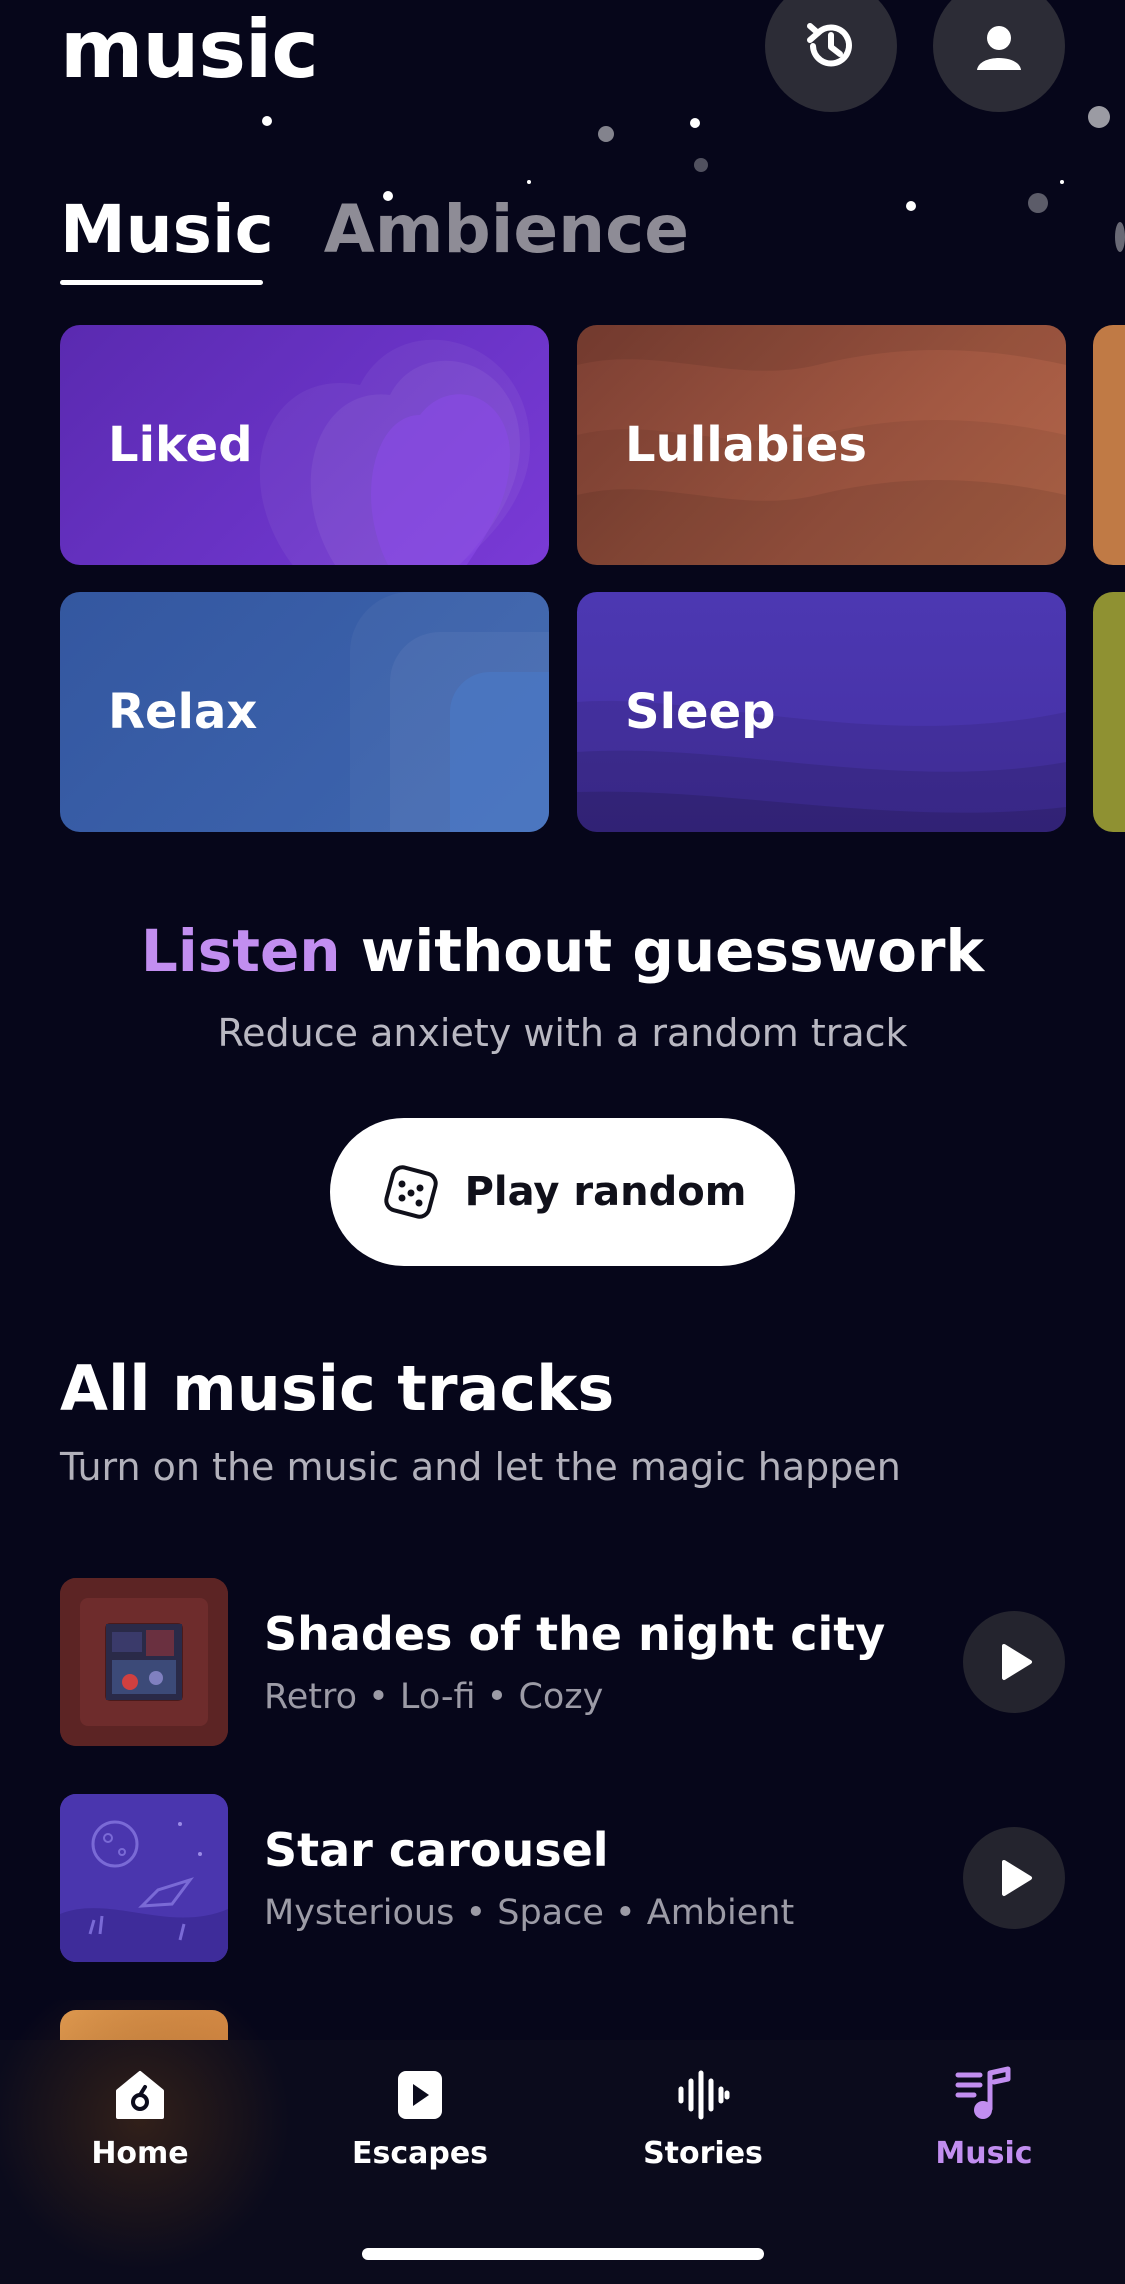  I want to click on category-label: Liked, so click(180, 445).